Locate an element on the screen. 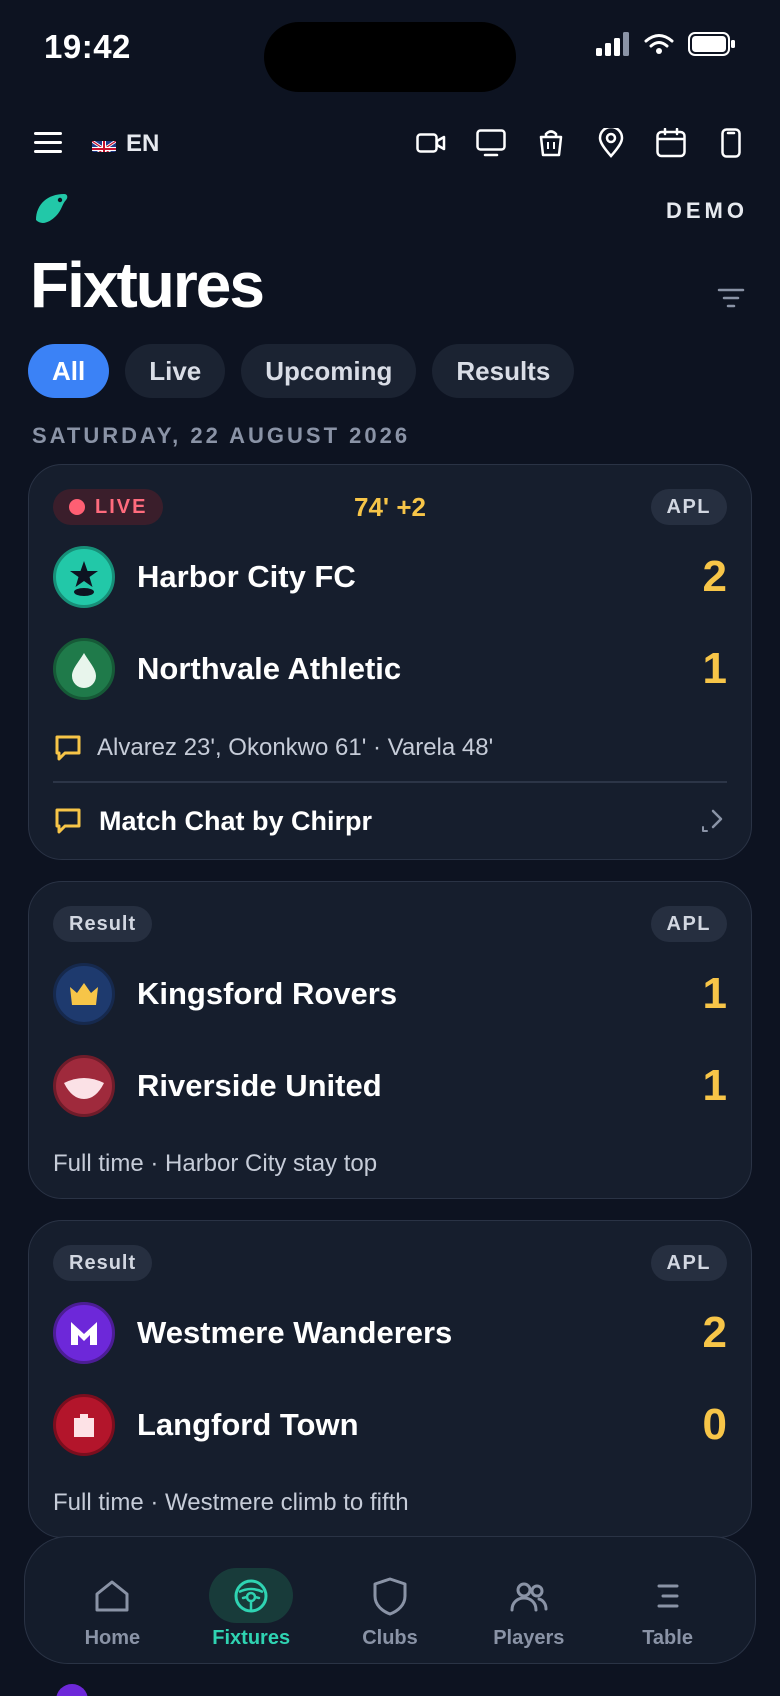 The image size is (780, 1696). match-note: Full time · Harbor City stay top is located at coordinates (390, 1164).